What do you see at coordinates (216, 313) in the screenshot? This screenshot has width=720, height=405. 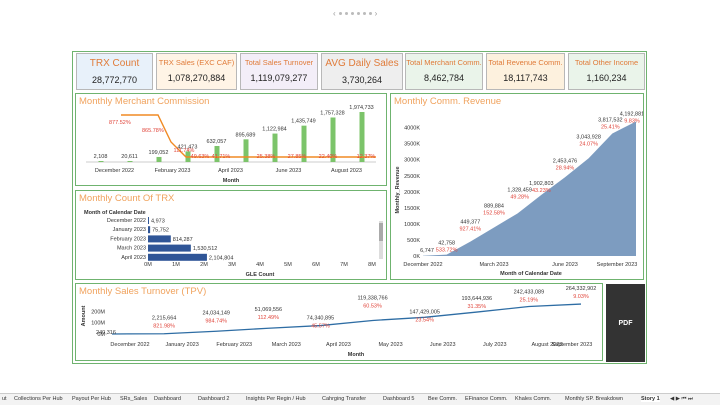 I see `data-label: 24,034,149` at bounding box center [216, 313].